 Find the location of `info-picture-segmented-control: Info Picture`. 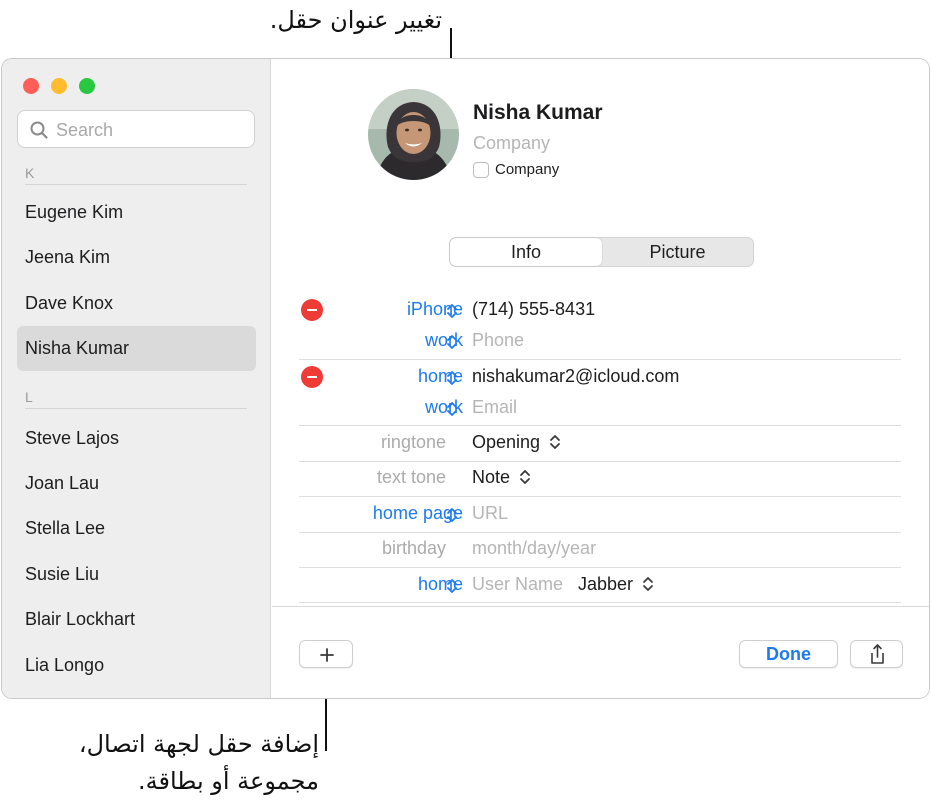

info-picture-segmented-control: Info Picture is located at coordinates (601, 252).